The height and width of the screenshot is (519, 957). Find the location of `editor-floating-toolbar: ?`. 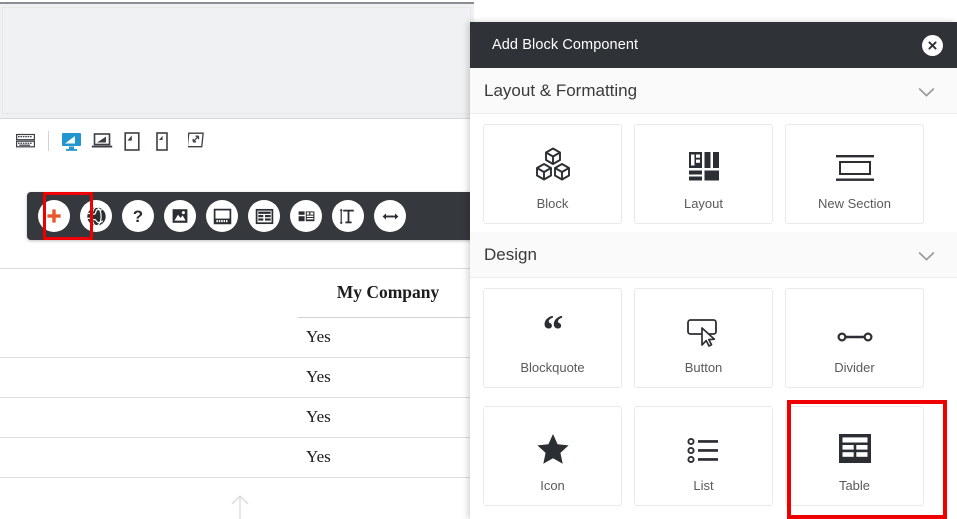

editor-floating-toolbar: ? is located at coordinates (252, 216).